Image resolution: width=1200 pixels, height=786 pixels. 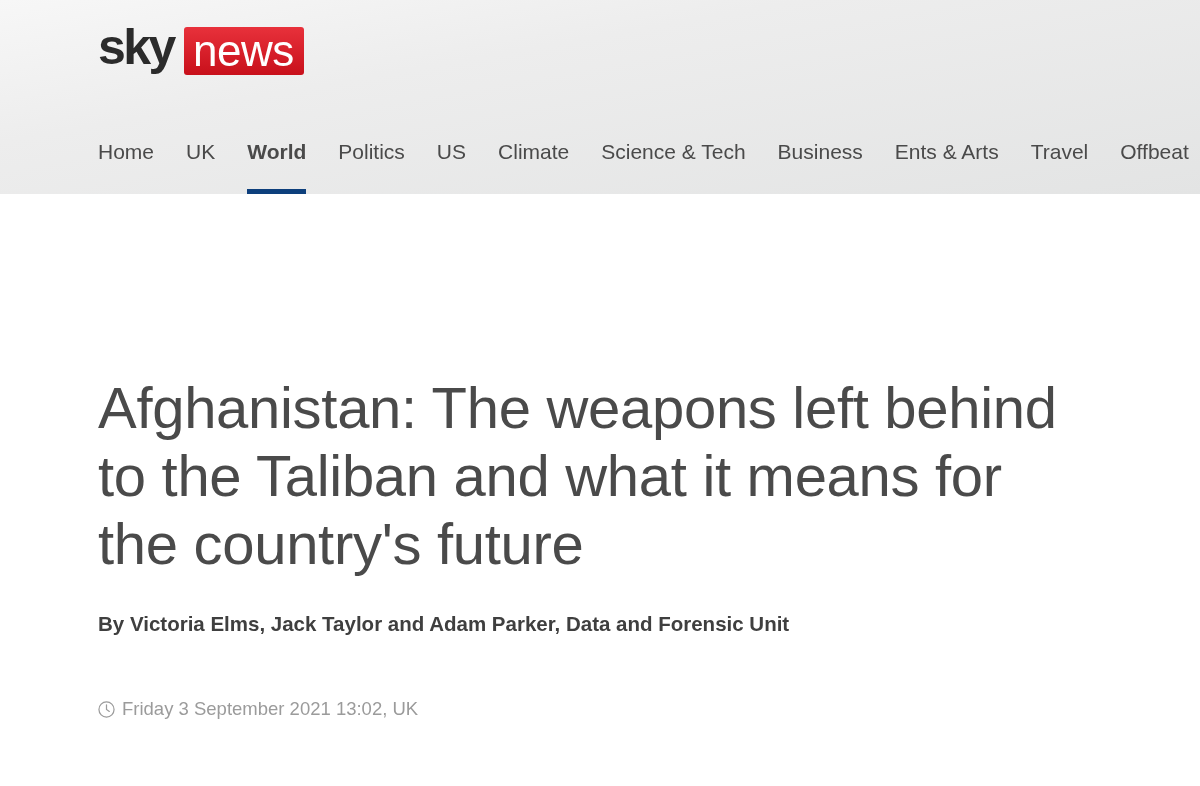 I want to click on nav-tab: Climate, so click(x=534, y=163).